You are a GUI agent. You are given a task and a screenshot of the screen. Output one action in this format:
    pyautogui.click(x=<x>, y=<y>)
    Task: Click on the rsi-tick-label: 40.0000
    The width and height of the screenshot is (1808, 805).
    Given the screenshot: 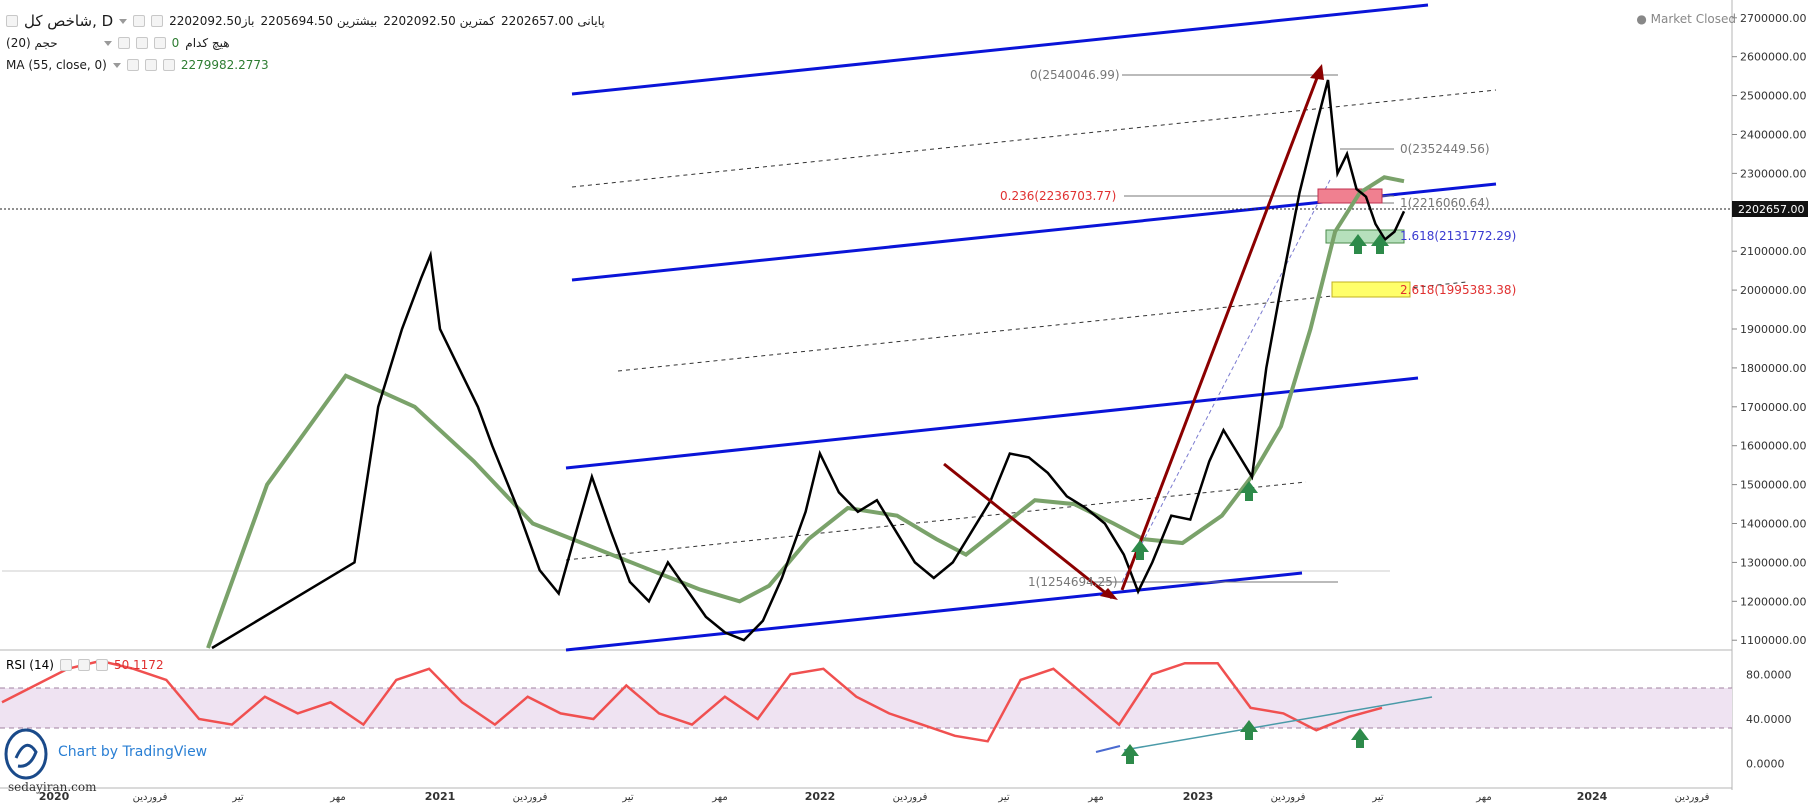 What is the action you would take?
    pyautogui.click(x=1769, y=719)
    